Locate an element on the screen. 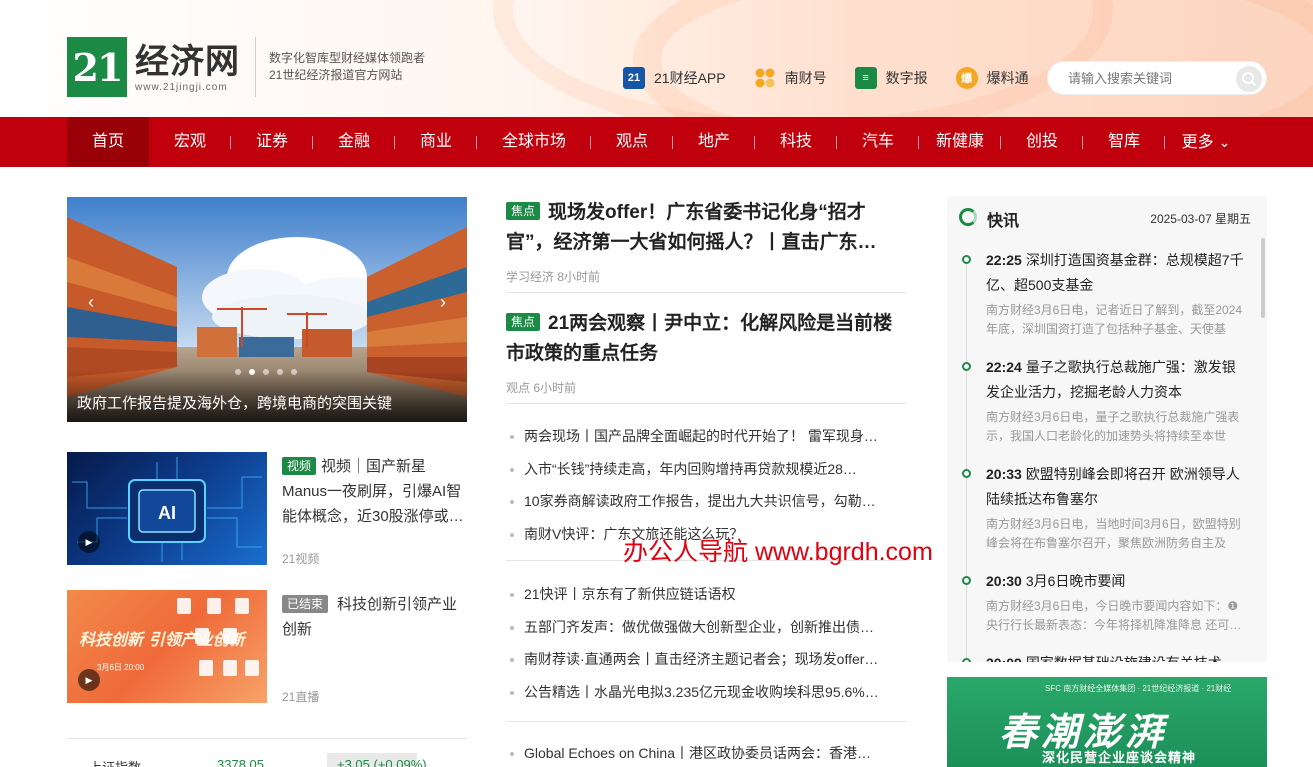  nav-item: 创投 is located at coordinates (1042, 142).